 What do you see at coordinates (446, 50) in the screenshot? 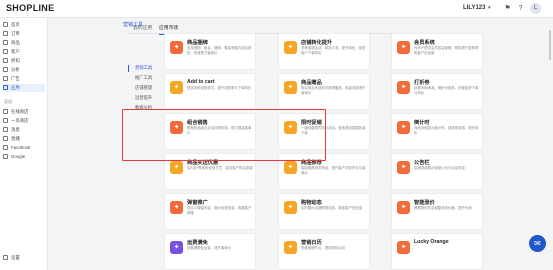
I see `app-card-description: 为商户提供会员权益管理，帮助提升复购率和客户忠诚度` at bounding box center [446, 50].